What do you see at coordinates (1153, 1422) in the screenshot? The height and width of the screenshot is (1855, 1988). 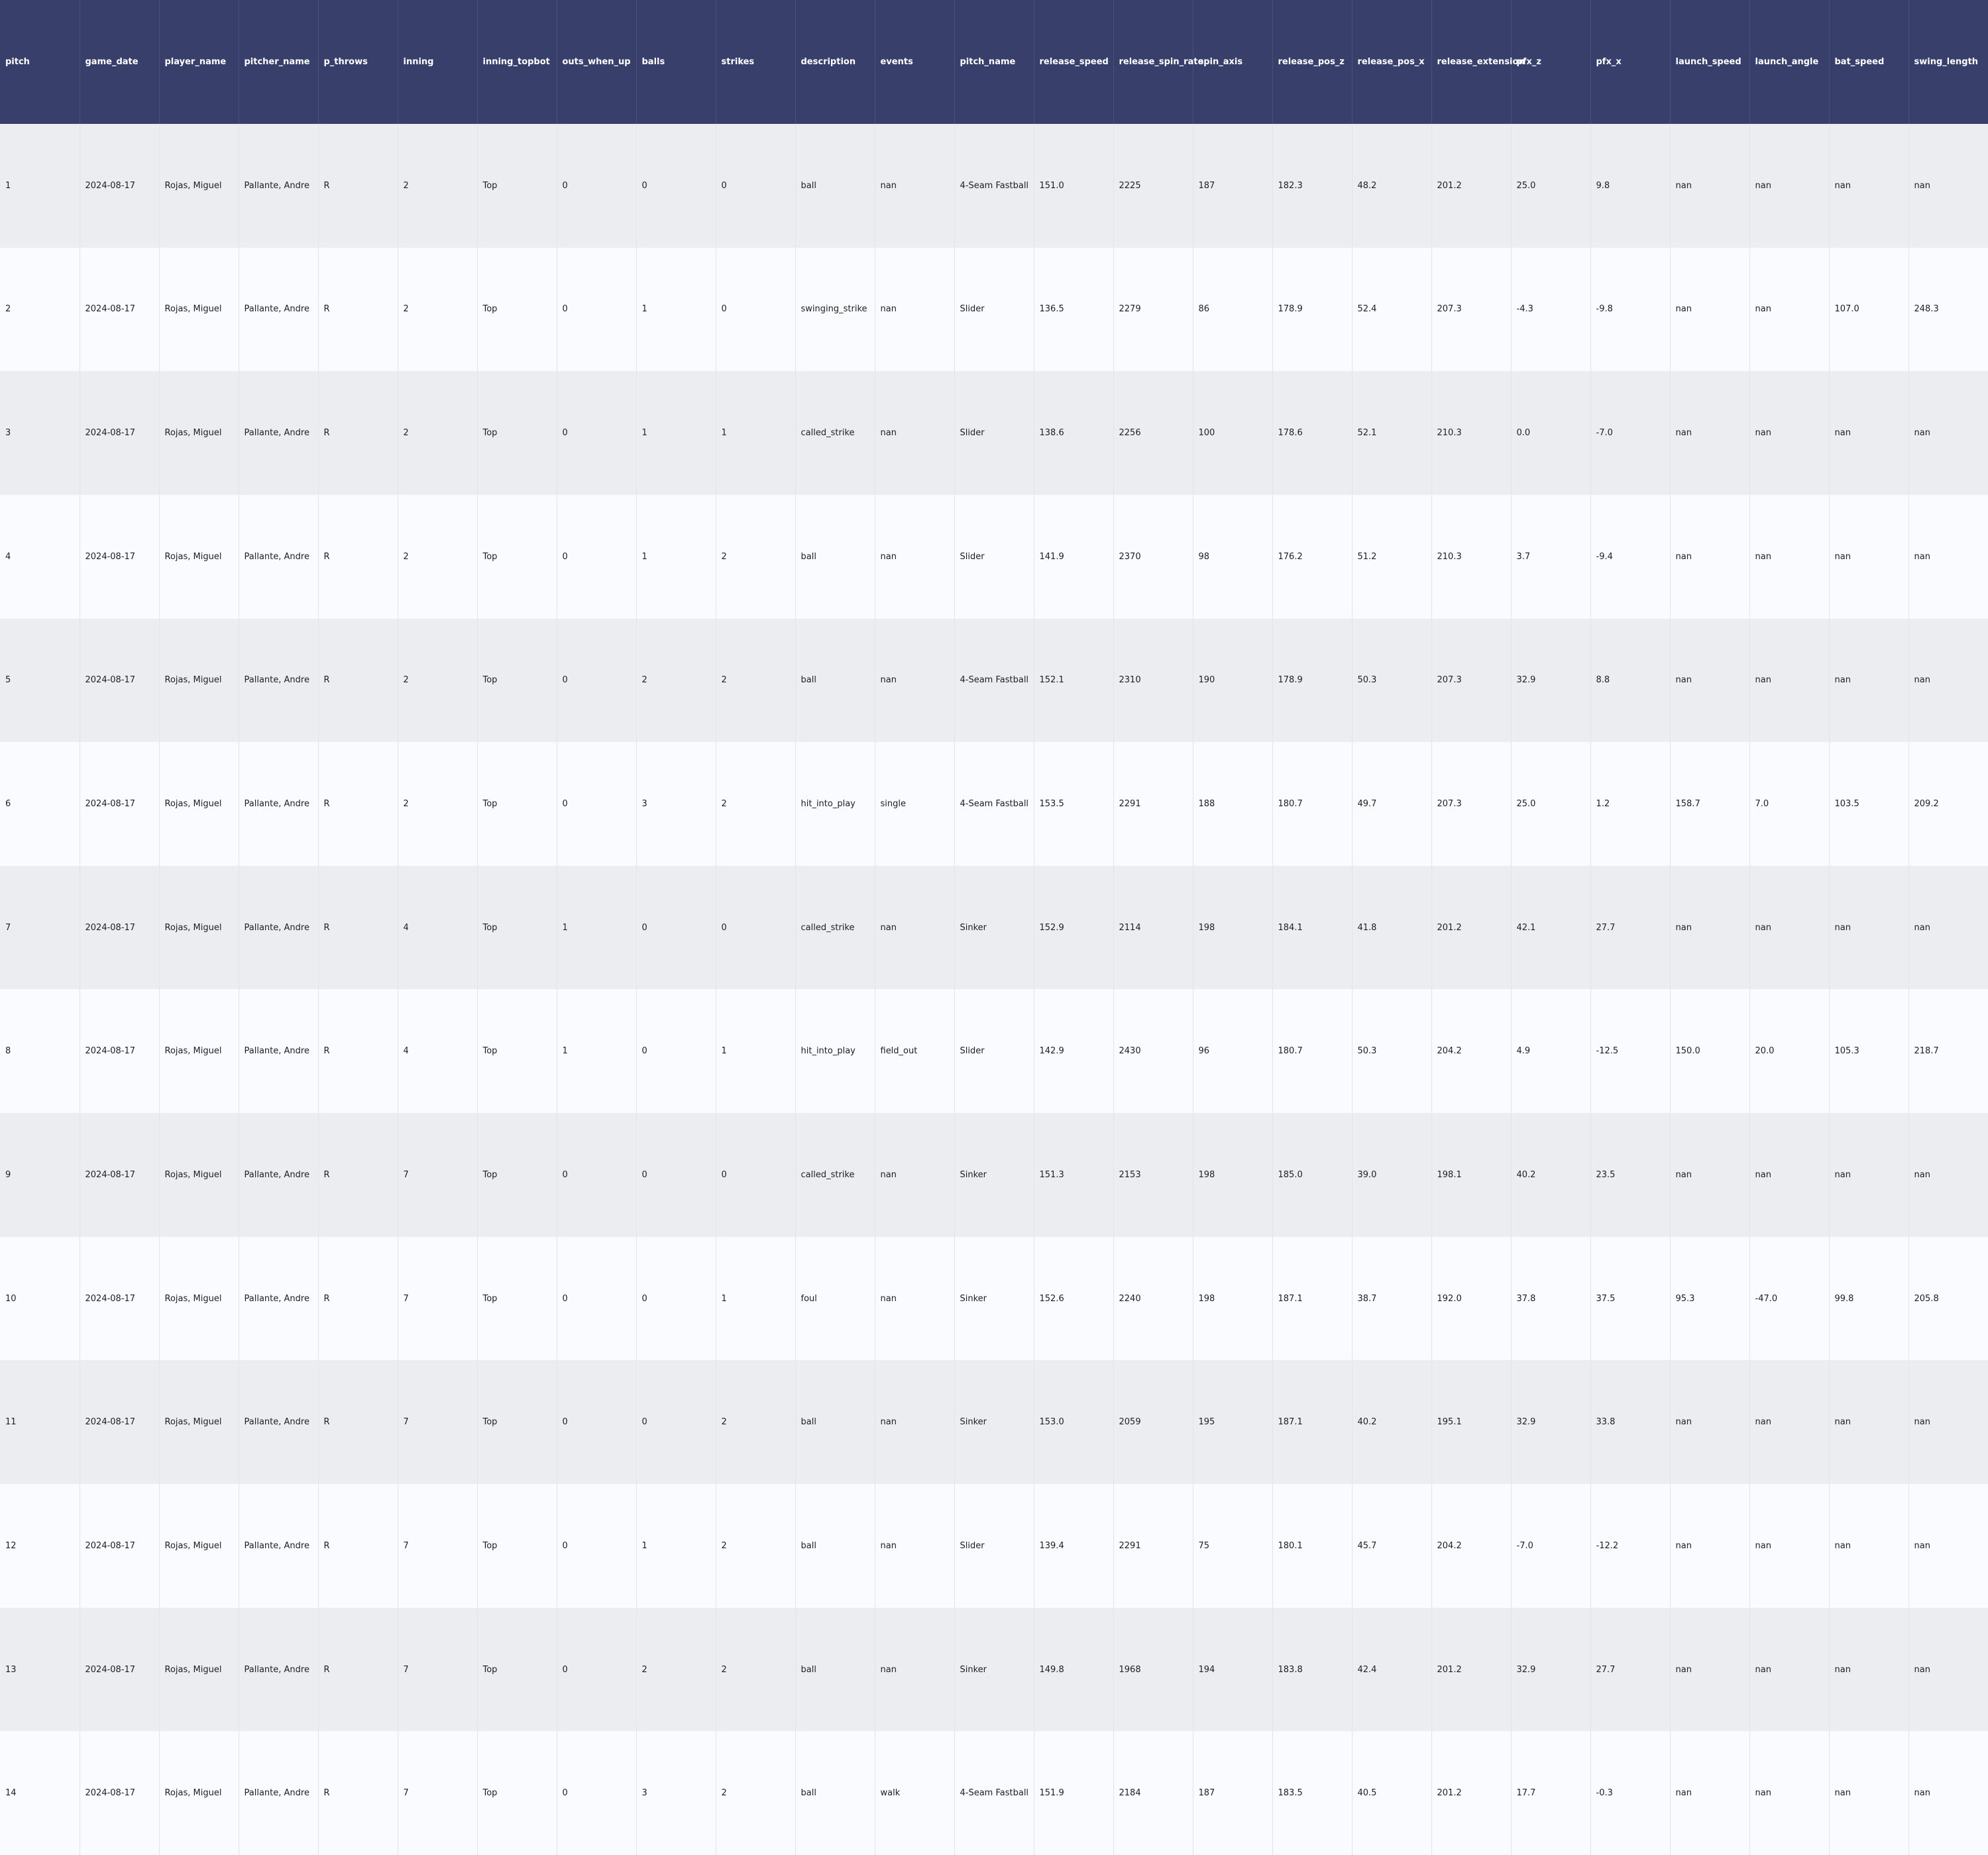 I see `cell-release-spin-rate: 2059` at bounding box center [1153, 1422].